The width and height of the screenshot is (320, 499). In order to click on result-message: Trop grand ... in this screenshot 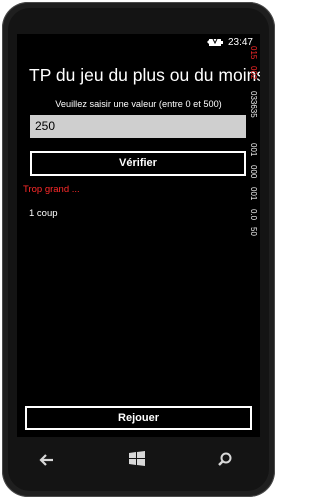, I will do `click(51, 189)`.